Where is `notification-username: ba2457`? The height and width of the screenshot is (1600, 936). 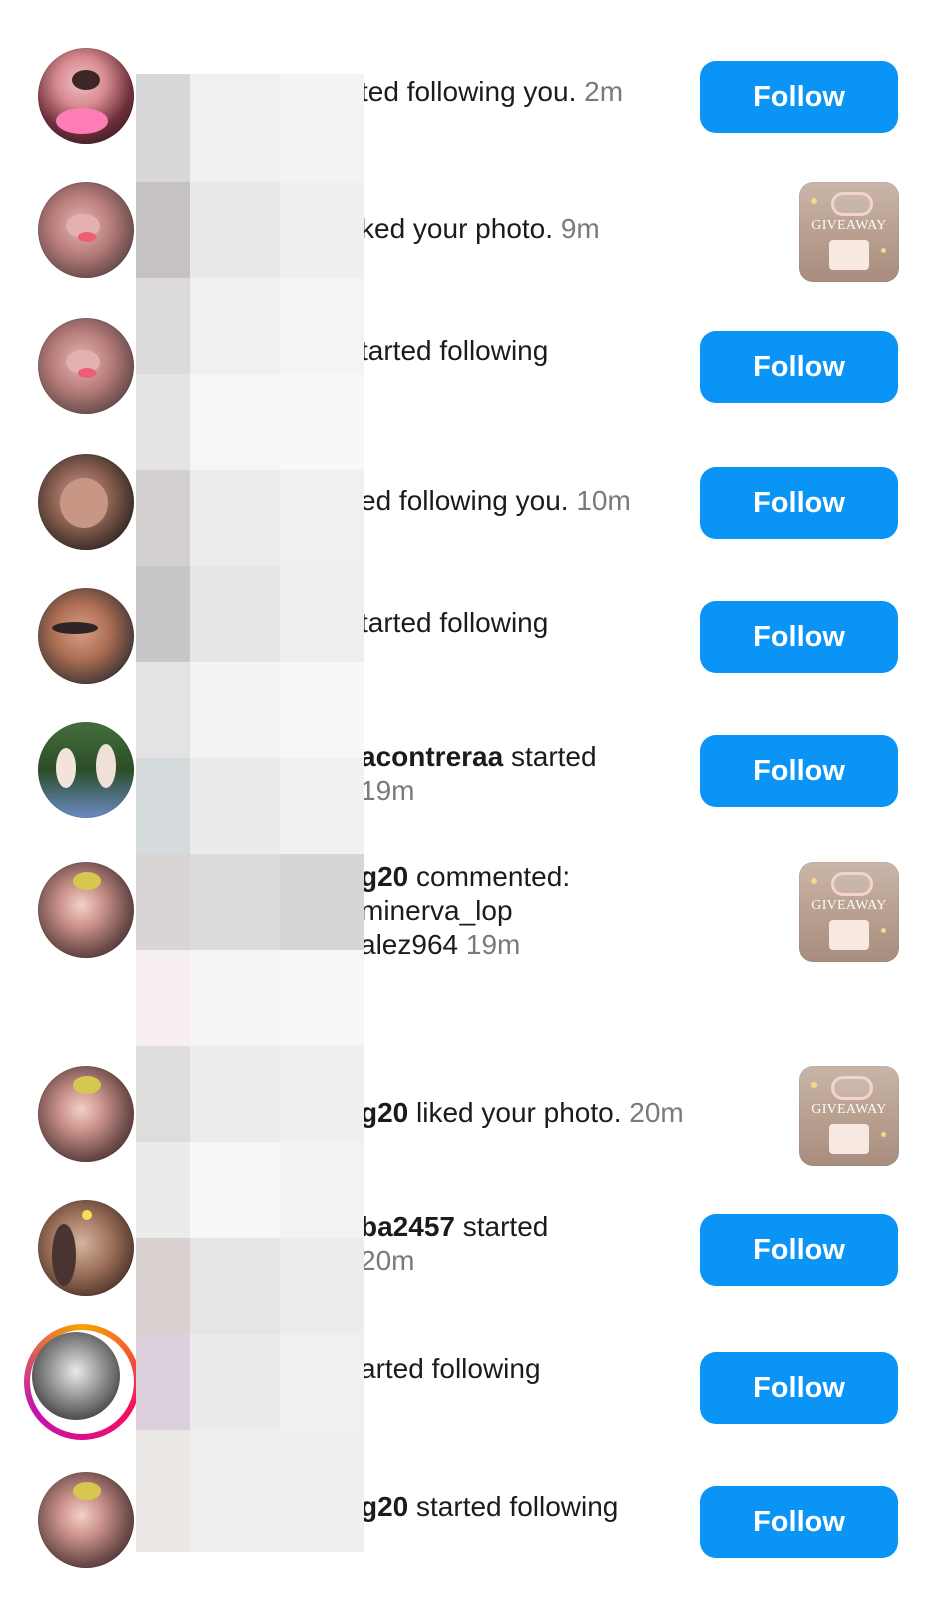 notification-username: ba2457 is located at coordinates (407, 1226).